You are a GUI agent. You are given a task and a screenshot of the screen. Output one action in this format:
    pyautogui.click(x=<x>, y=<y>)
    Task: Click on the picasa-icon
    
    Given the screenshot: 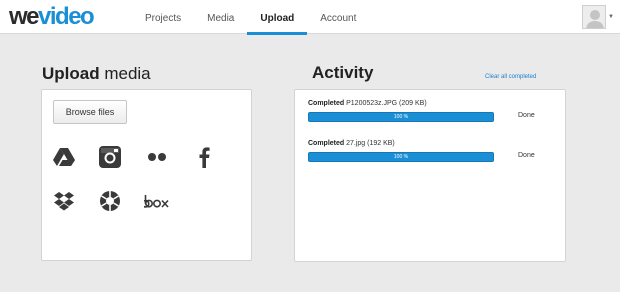 What is the action you would take?
    pyautogui.click(x=110, y=201)
    